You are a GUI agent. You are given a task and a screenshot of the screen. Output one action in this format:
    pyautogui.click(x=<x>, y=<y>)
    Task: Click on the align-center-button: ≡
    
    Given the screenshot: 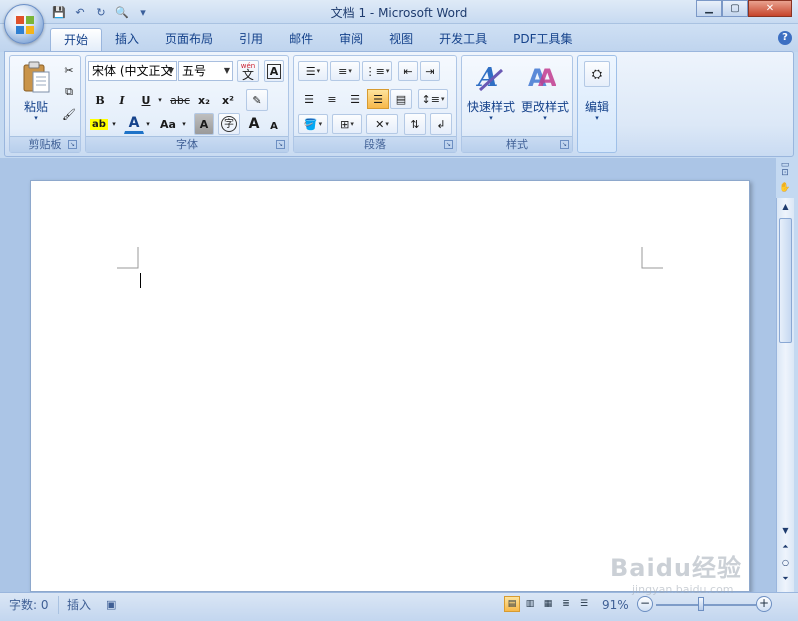 What is the action you would take?
    pyautogui.click(x=332, y=99)
    